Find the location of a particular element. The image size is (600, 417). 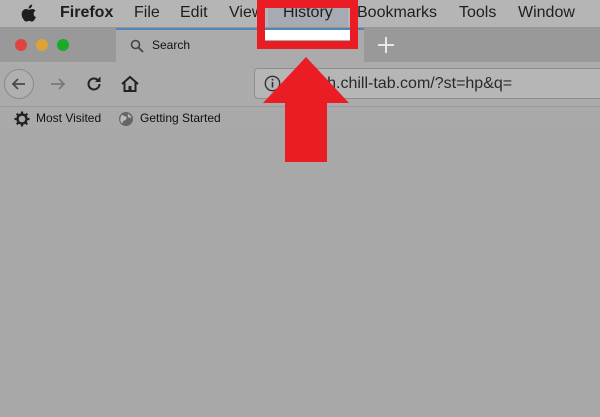

menu-window: Window is located at coordinates (546, 13).